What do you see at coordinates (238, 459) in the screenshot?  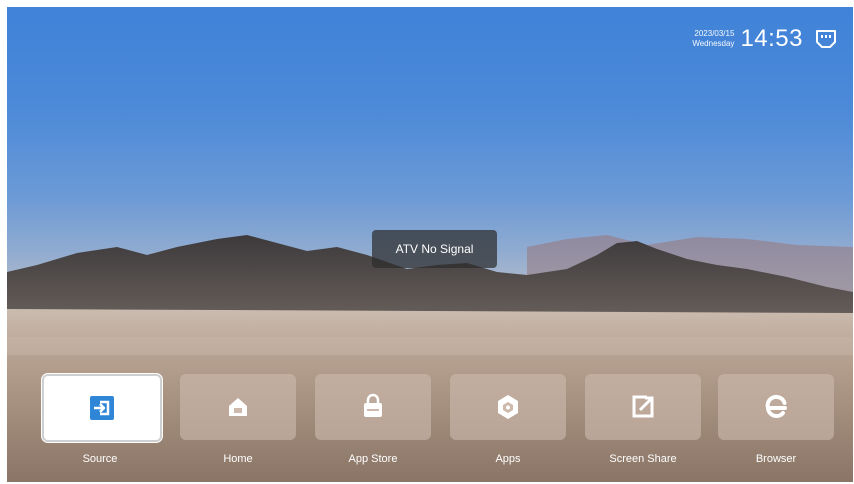 I see `dock-label-home: Home` at bounding box center [238, 459].